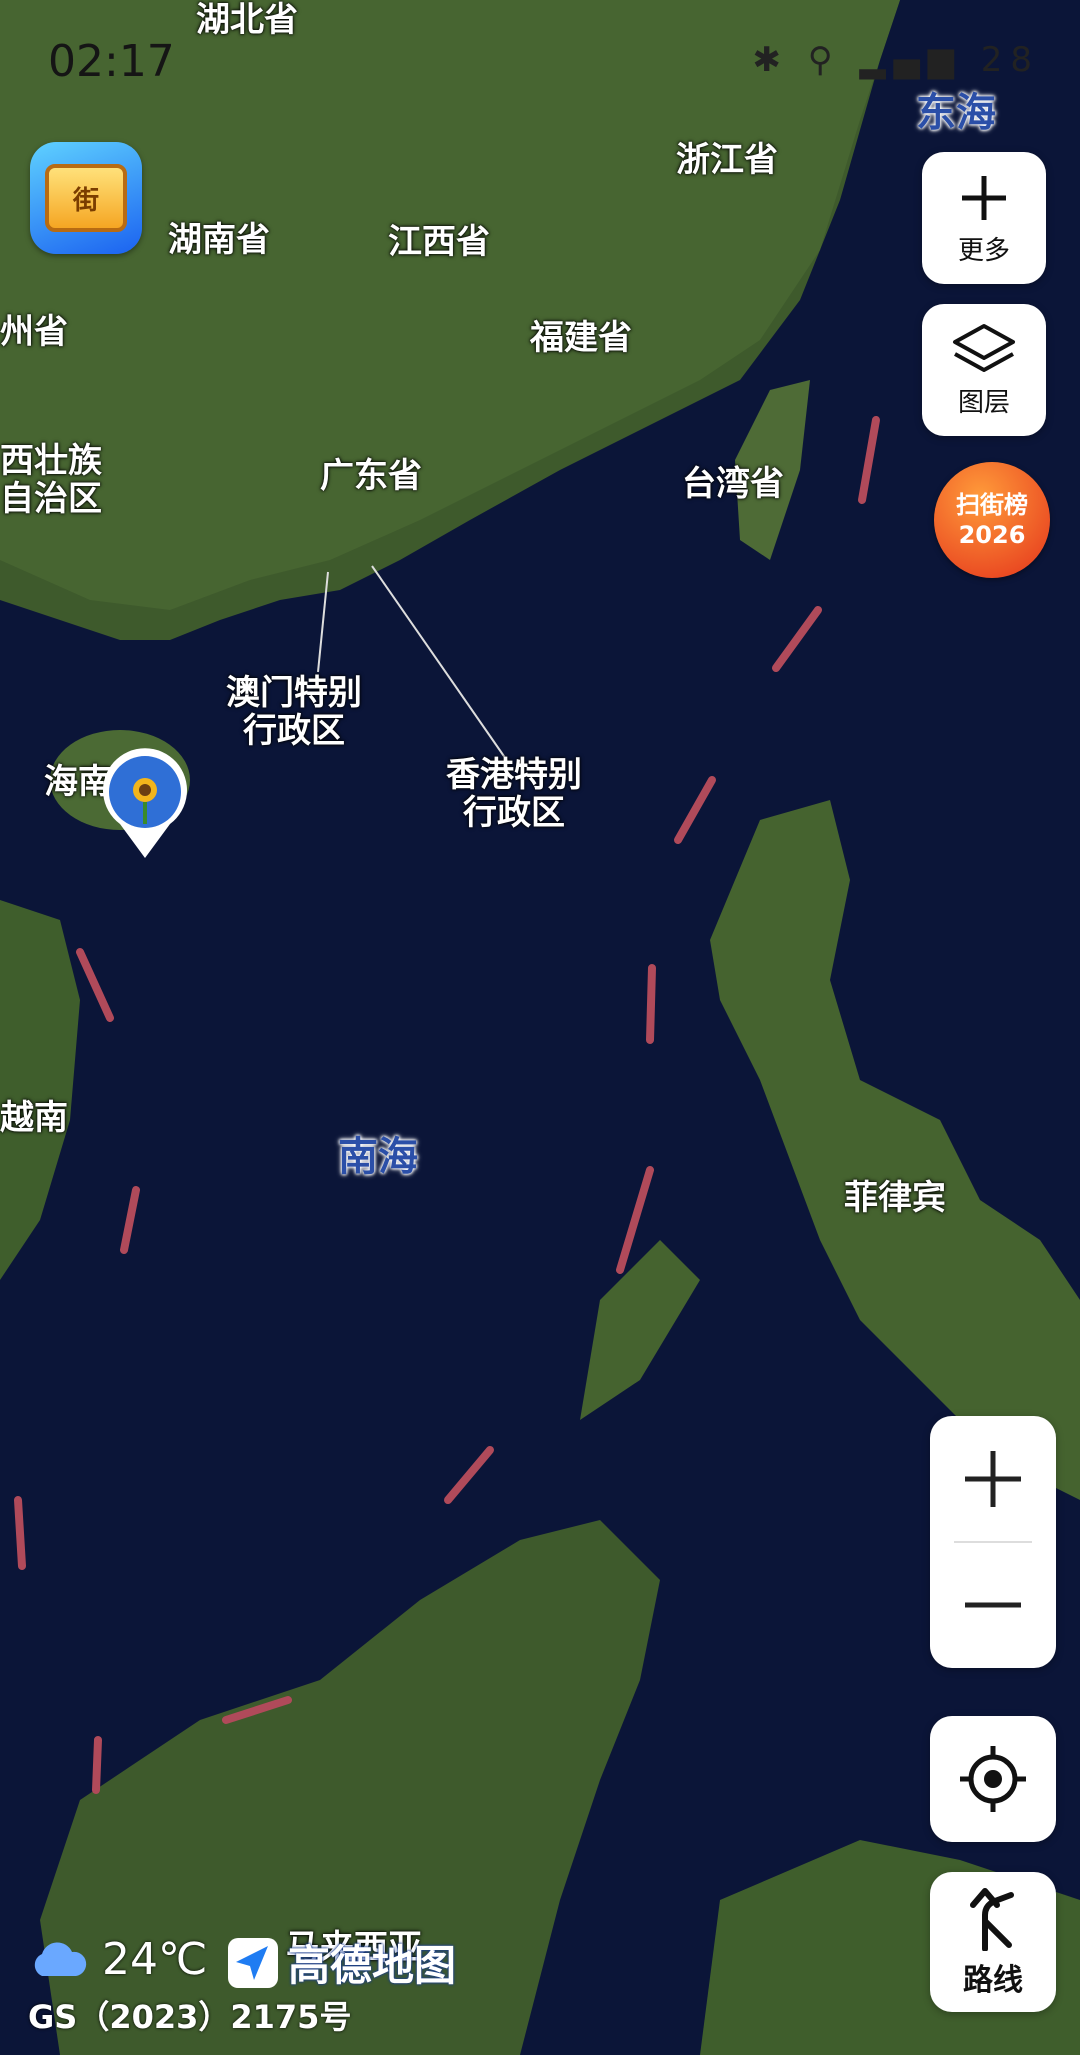 The height and width of the screenshot is (2055, 1080). I want to click on weather-widget: 24℃, so click(117, 1959).